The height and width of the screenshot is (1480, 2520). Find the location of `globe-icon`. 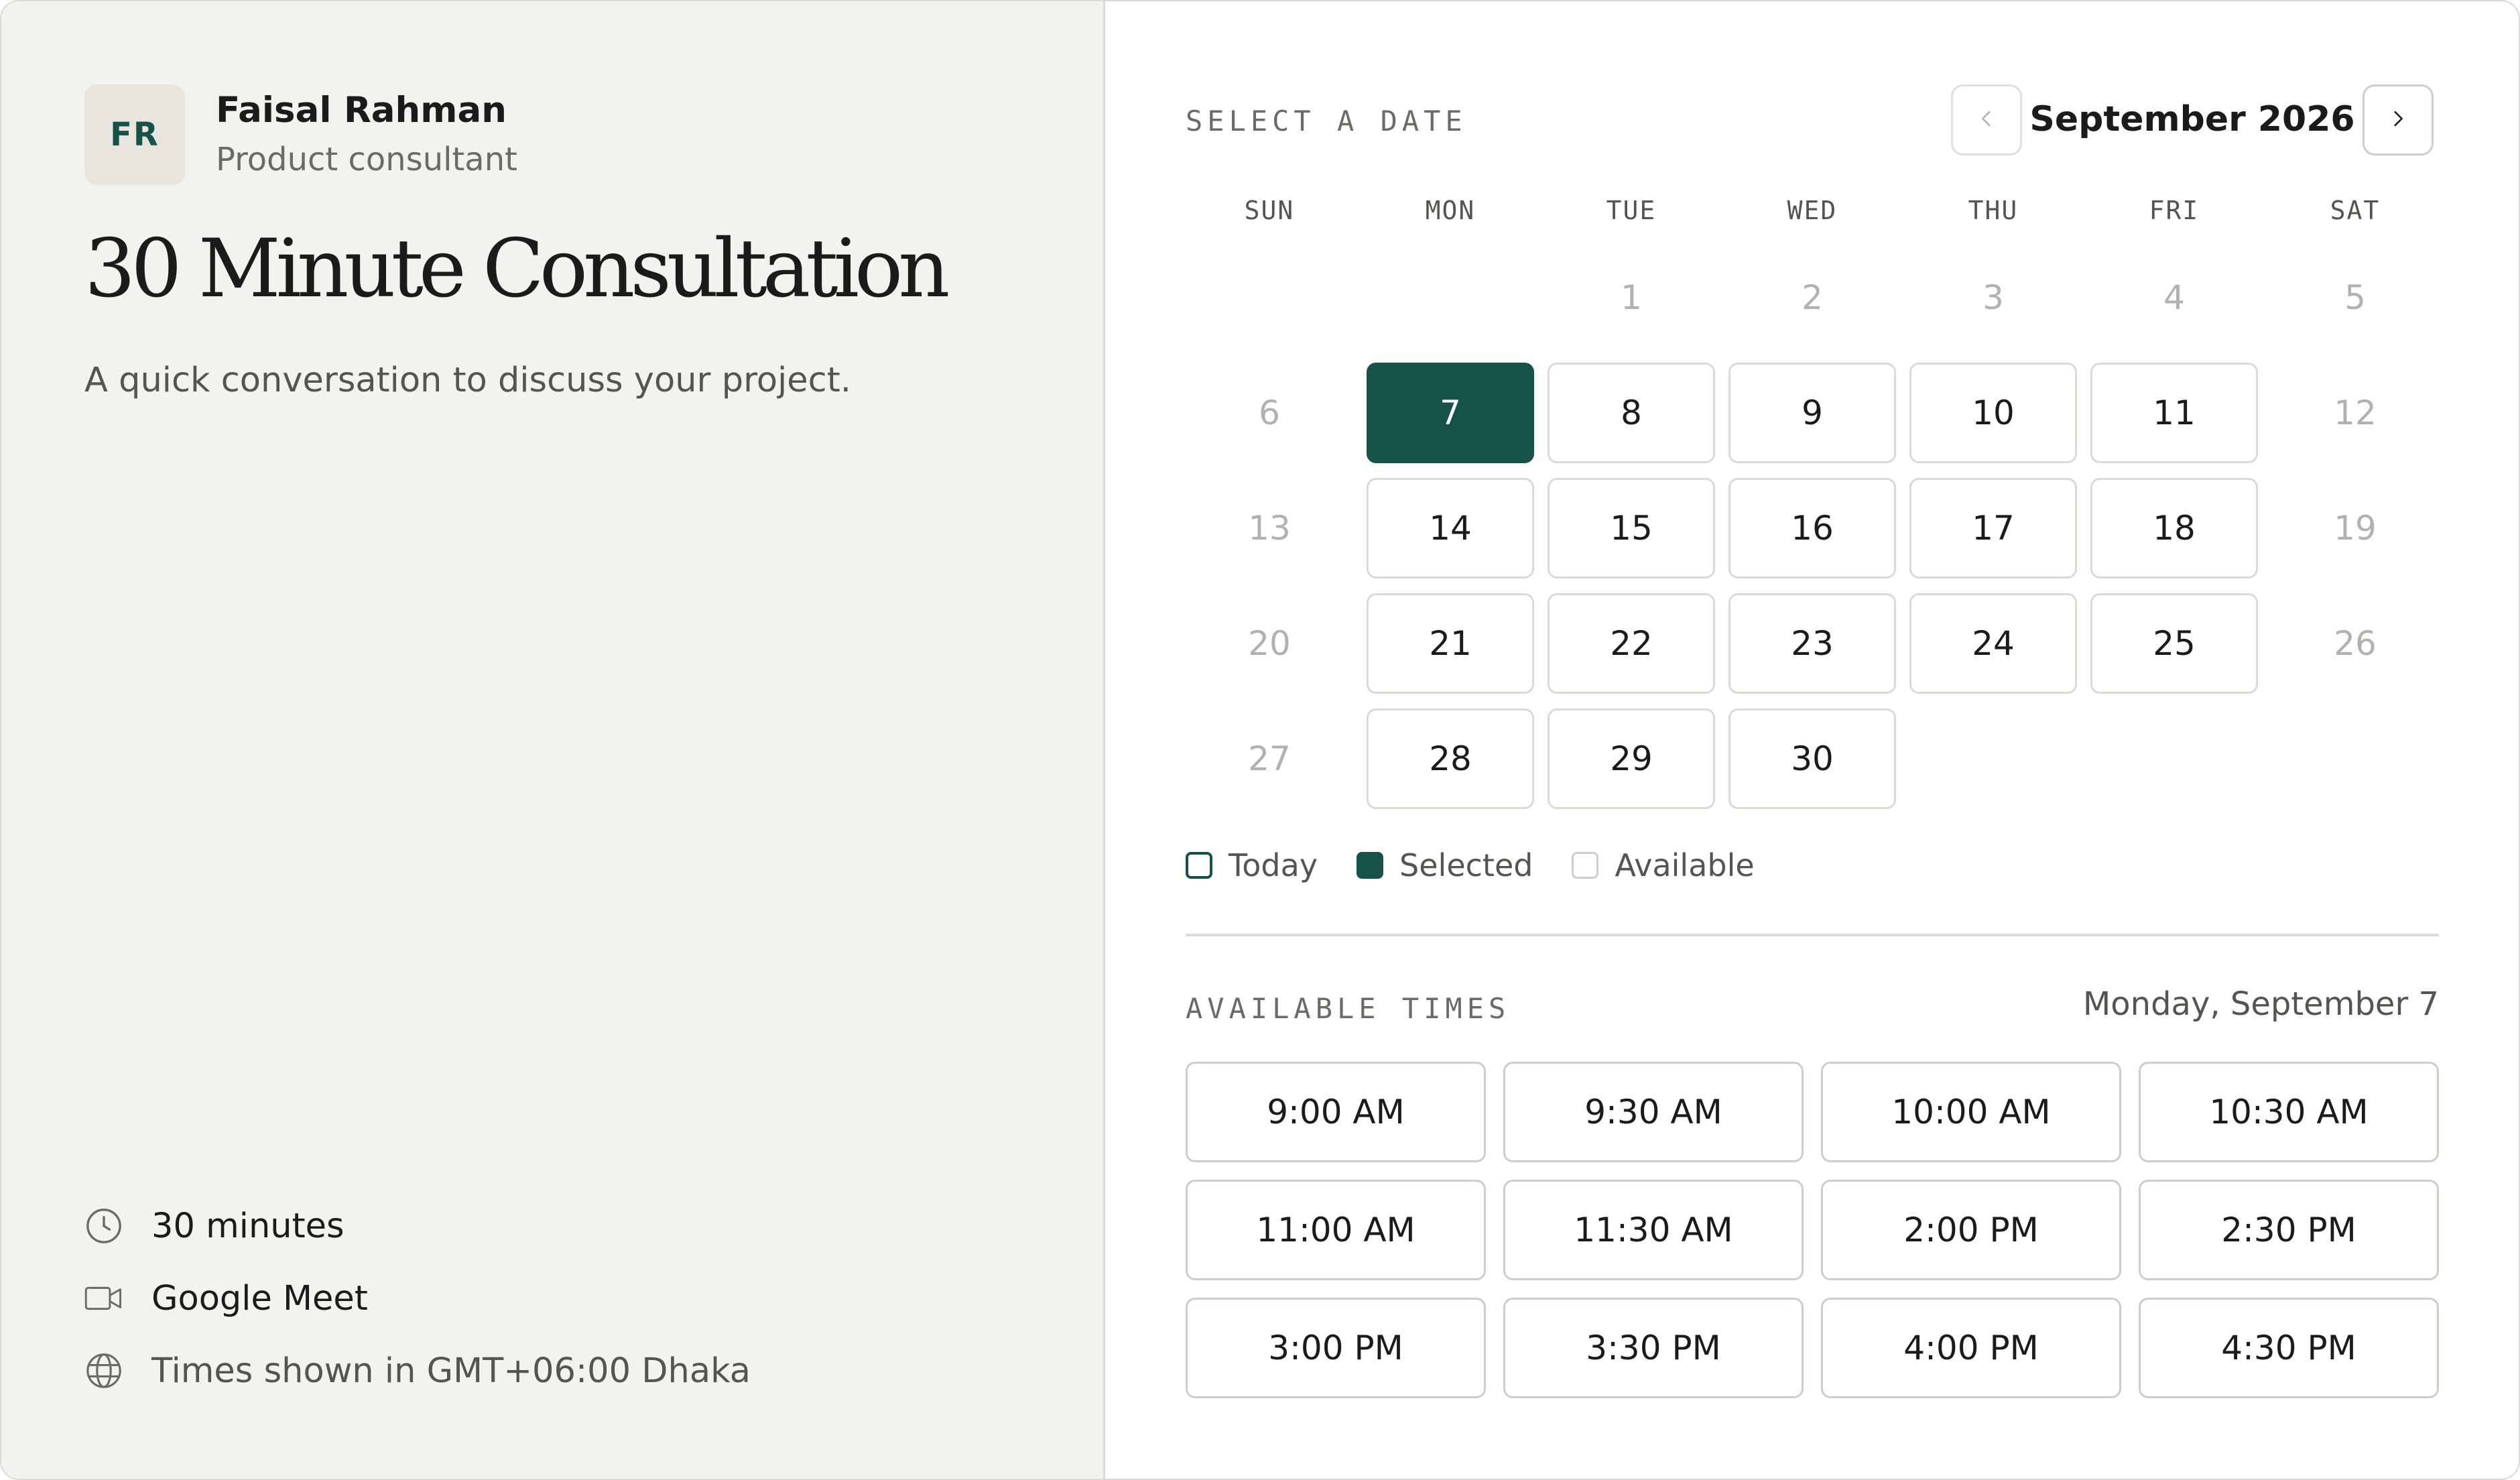

globe-icon is located at coordinates (104, 1370).